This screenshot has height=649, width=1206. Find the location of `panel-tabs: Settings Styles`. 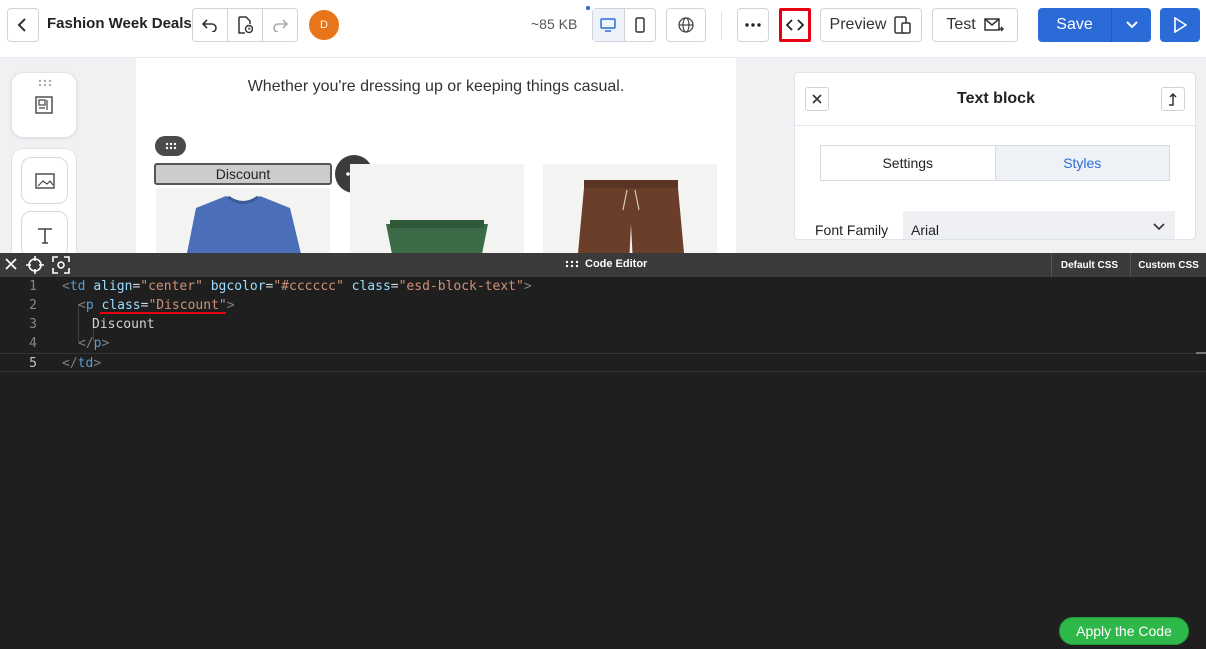

panel-tabs: Settings Styles is located at coordinates (995, 163).